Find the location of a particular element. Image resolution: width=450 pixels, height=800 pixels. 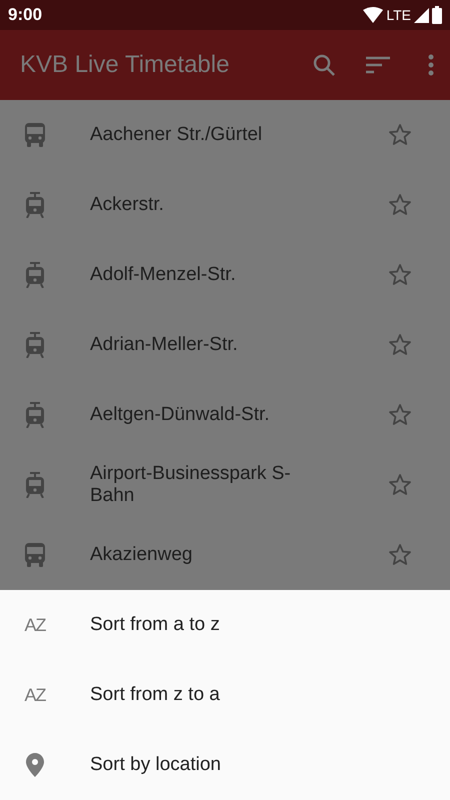

sort-option-label: Sort from z to a is located at coordinates (155, 694).